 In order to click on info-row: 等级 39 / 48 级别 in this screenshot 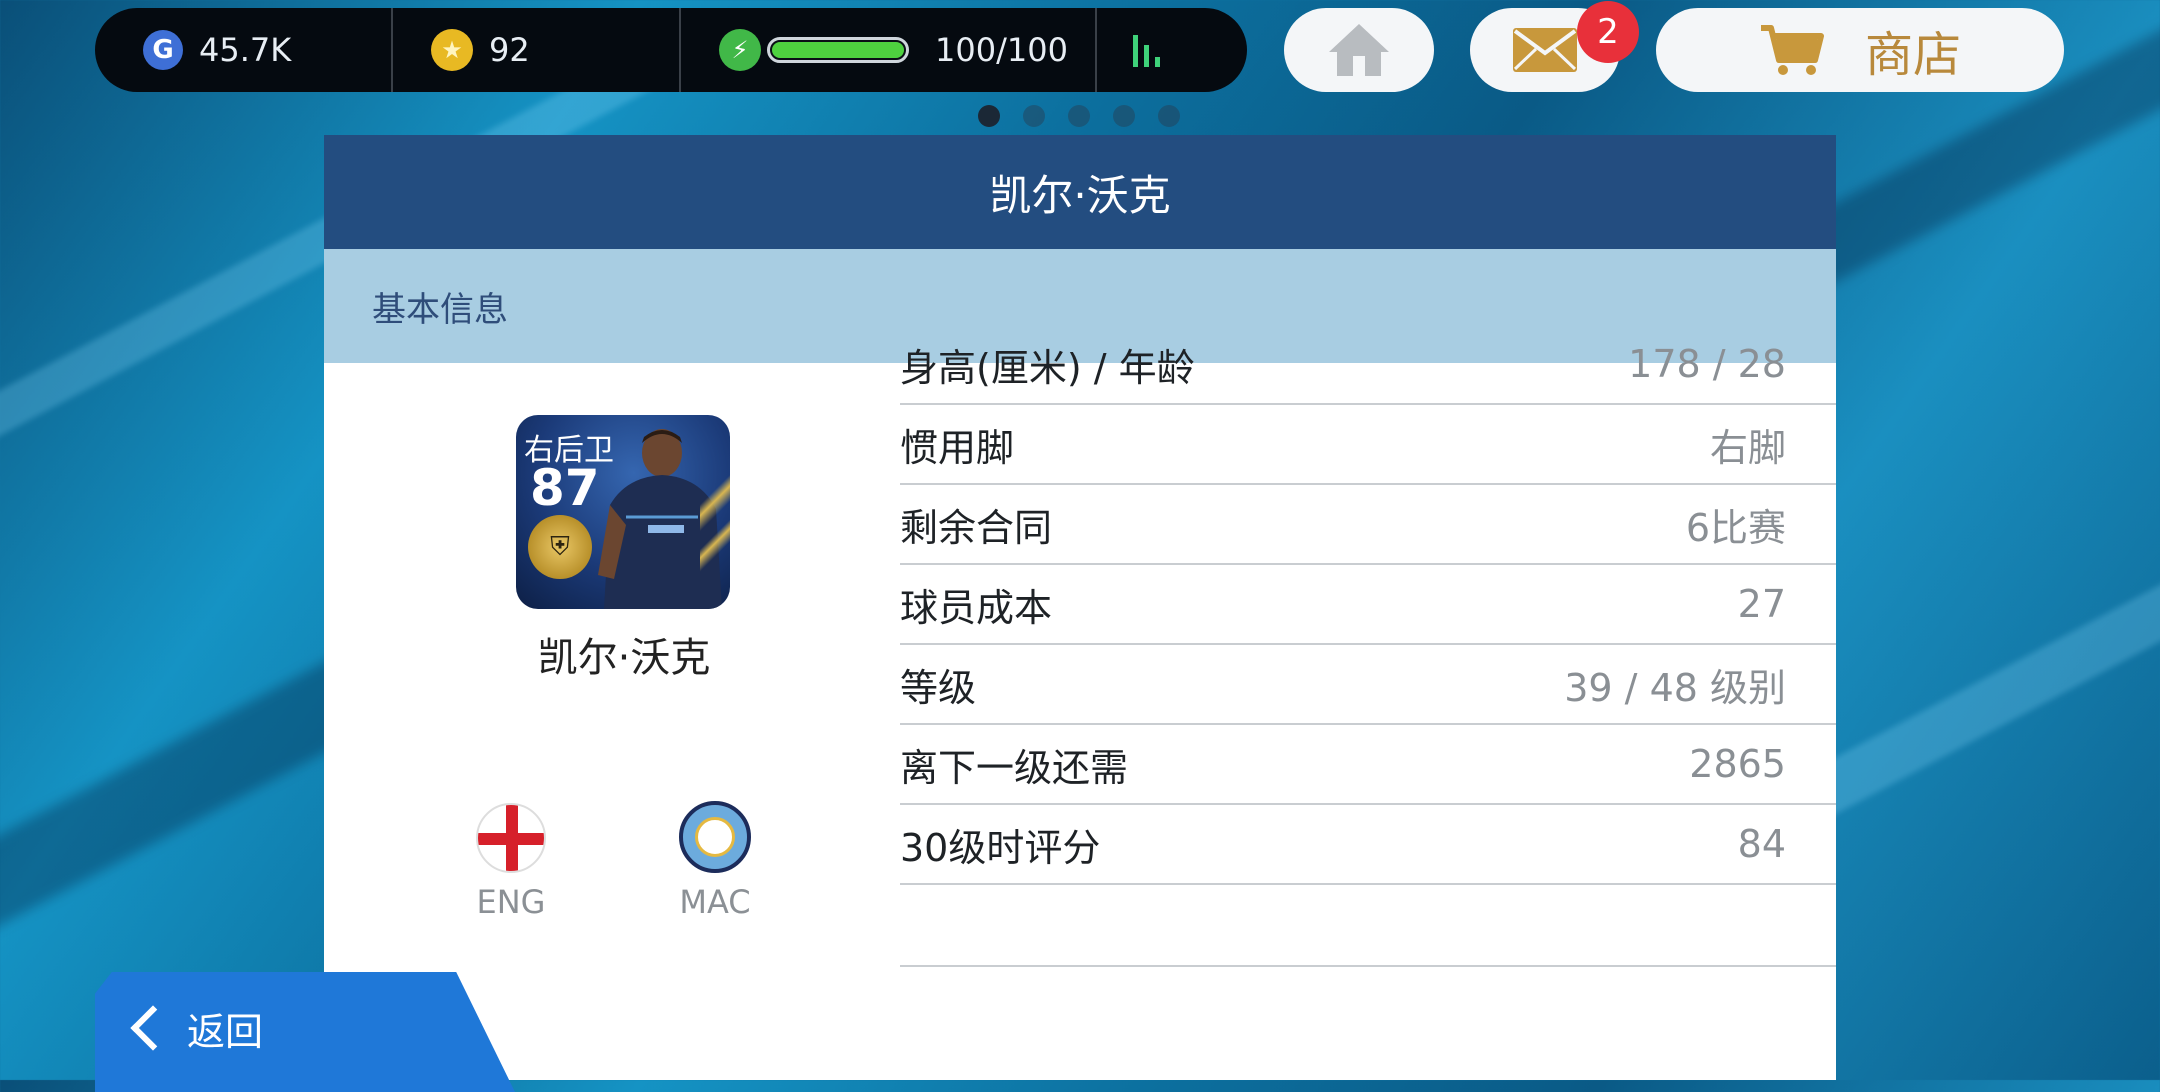, I will do `click(1368, 685)`.